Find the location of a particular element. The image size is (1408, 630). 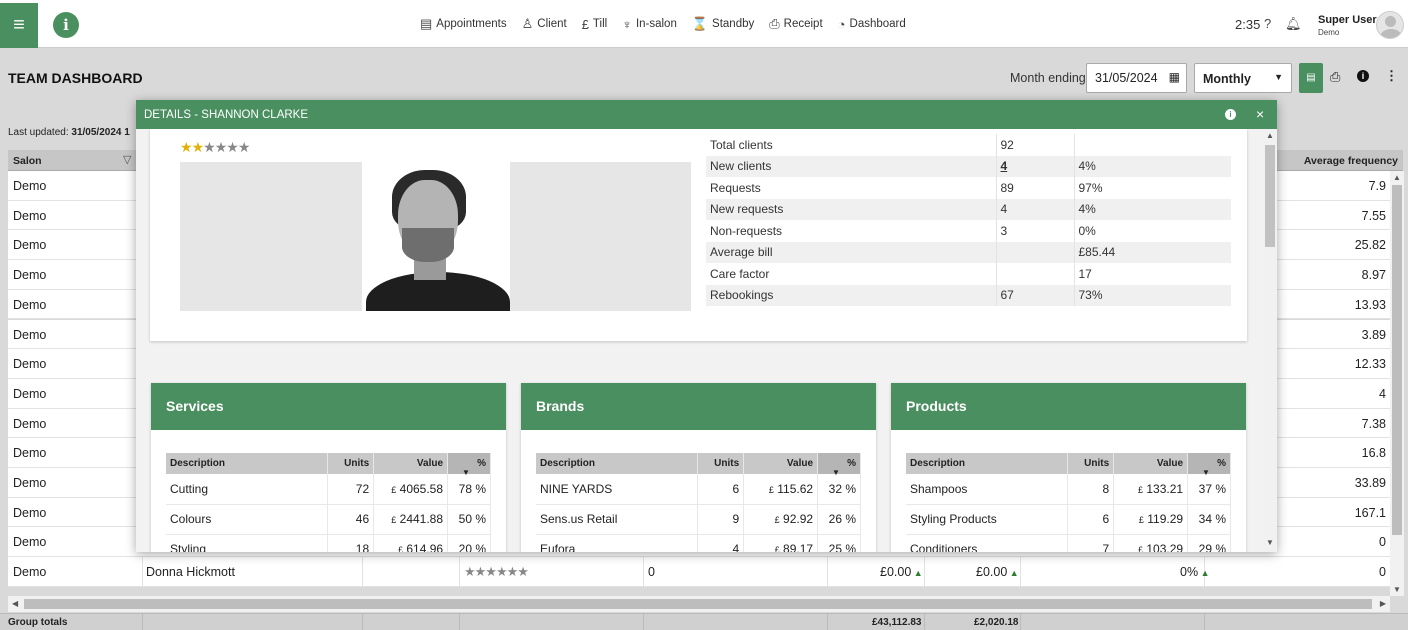

description-cell: Sens.us Retail is located at coordinates (617, 519).